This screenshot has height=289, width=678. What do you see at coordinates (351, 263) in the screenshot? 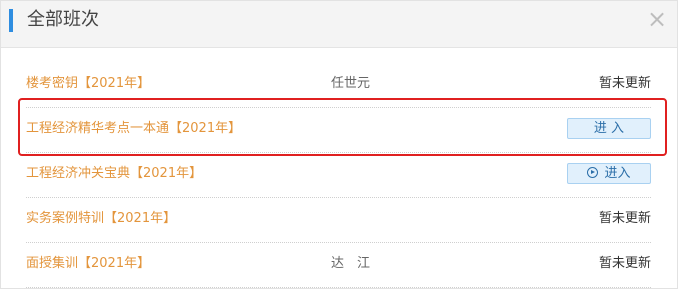
I see `course-teacher: 达 江` at bounding box center [351, 263].